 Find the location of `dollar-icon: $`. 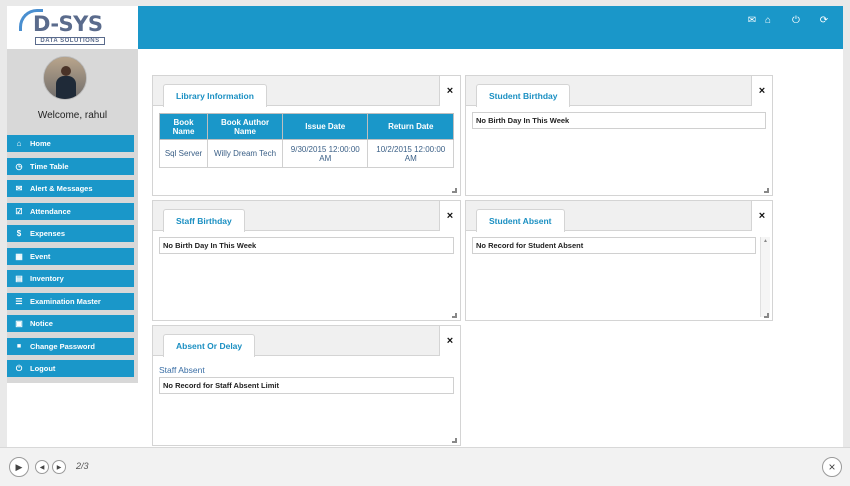

dollar-icon: $ is located at coordinates (19, 233).